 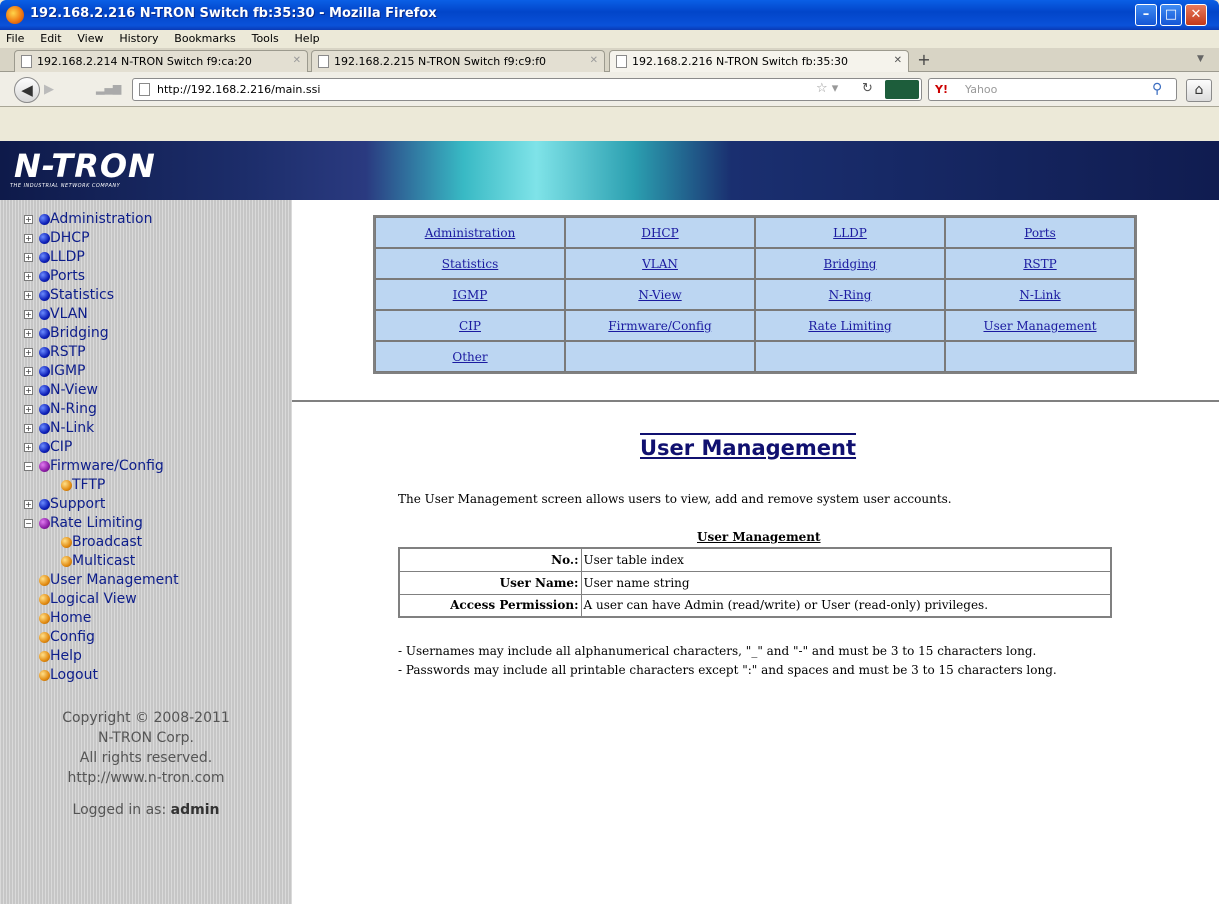 I want to click on nav-link-rate-limiting: Rate Limiting, so click(x=849, y=326).